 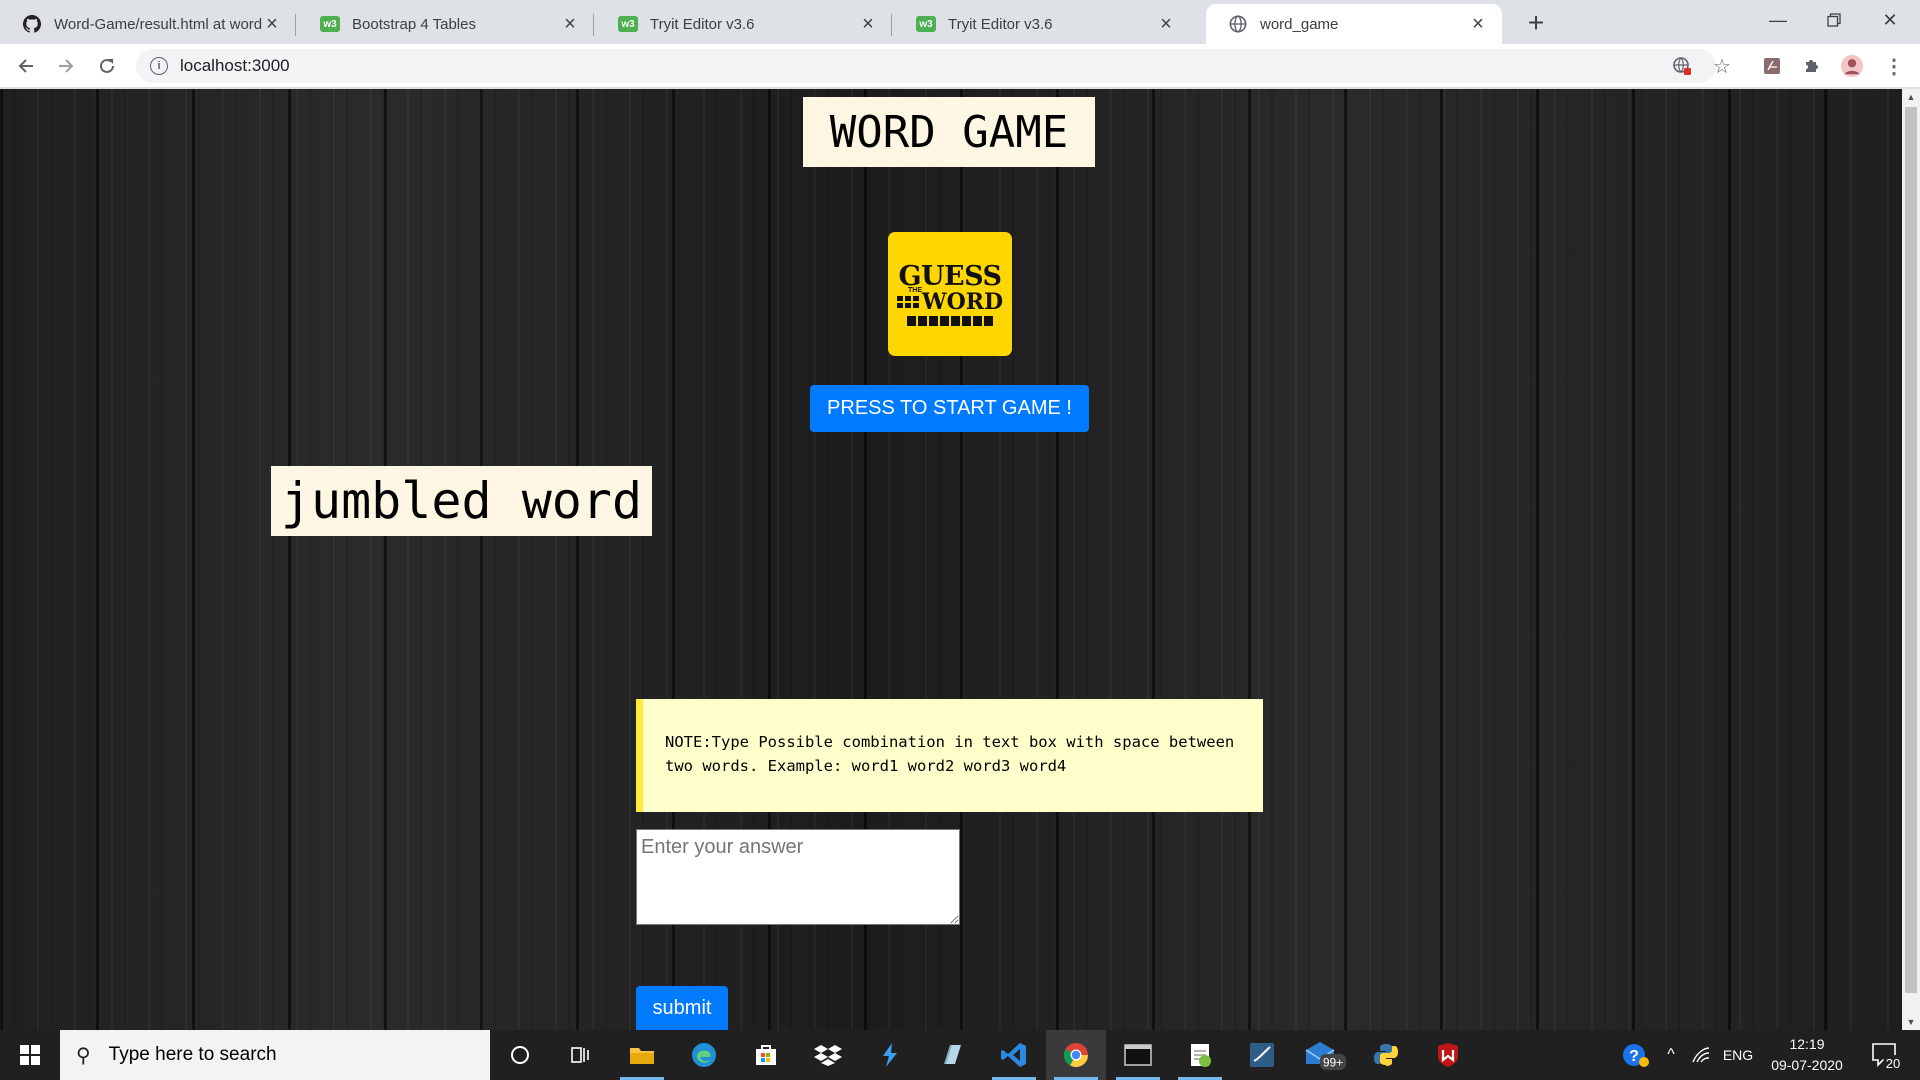 I want to click on address-bar: i localhost:3000, so click(x=926, y=66).